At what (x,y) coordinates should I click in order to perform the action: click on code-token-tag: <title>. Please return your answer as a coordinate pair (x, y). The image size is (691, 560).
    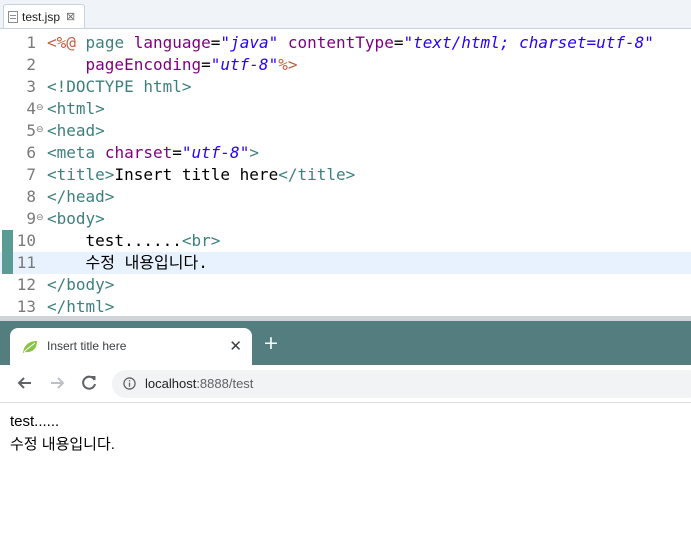
    Looking at the image, I should click on (81, 174).